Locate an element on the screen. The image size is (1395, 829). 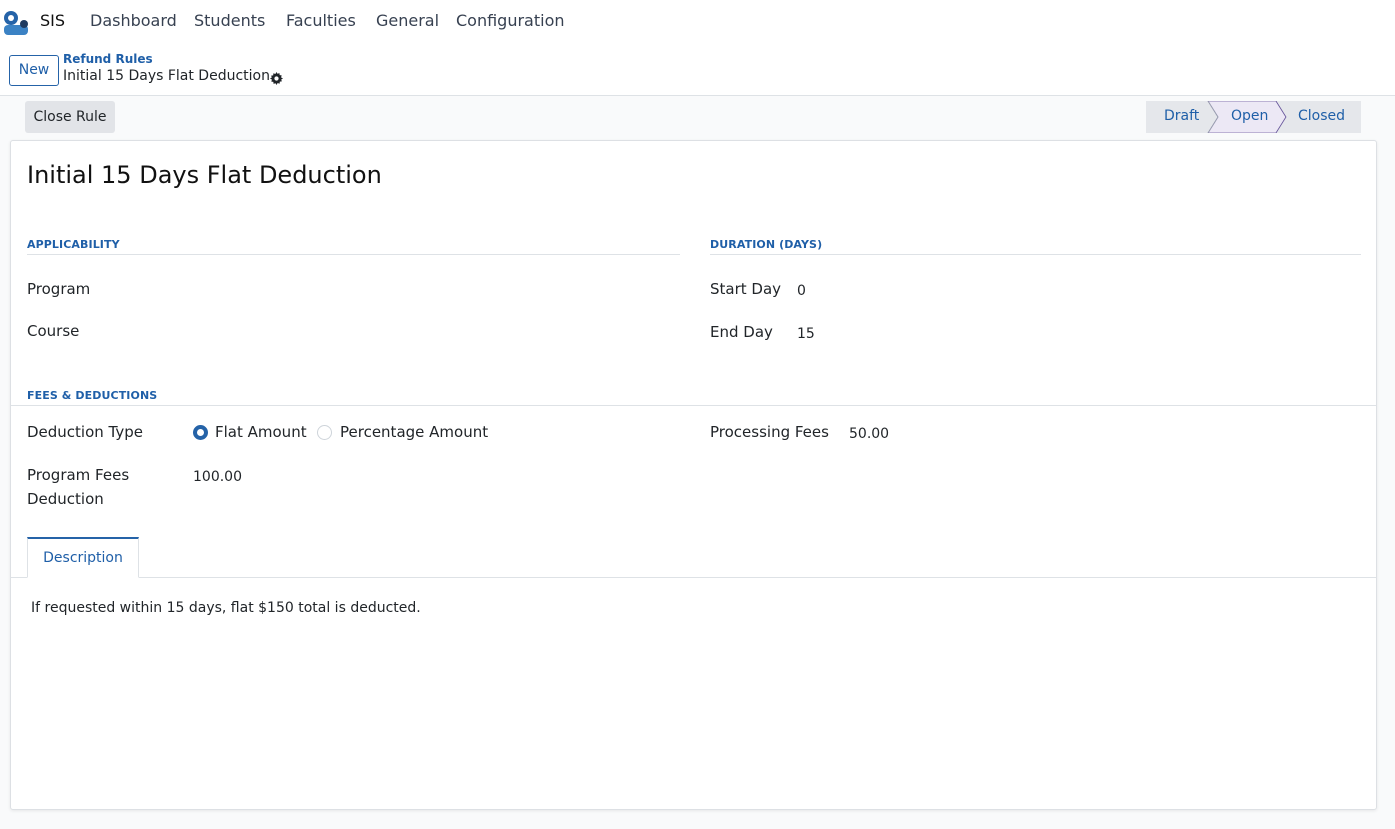
tab-description: Description is located at coordinates (83, 557).